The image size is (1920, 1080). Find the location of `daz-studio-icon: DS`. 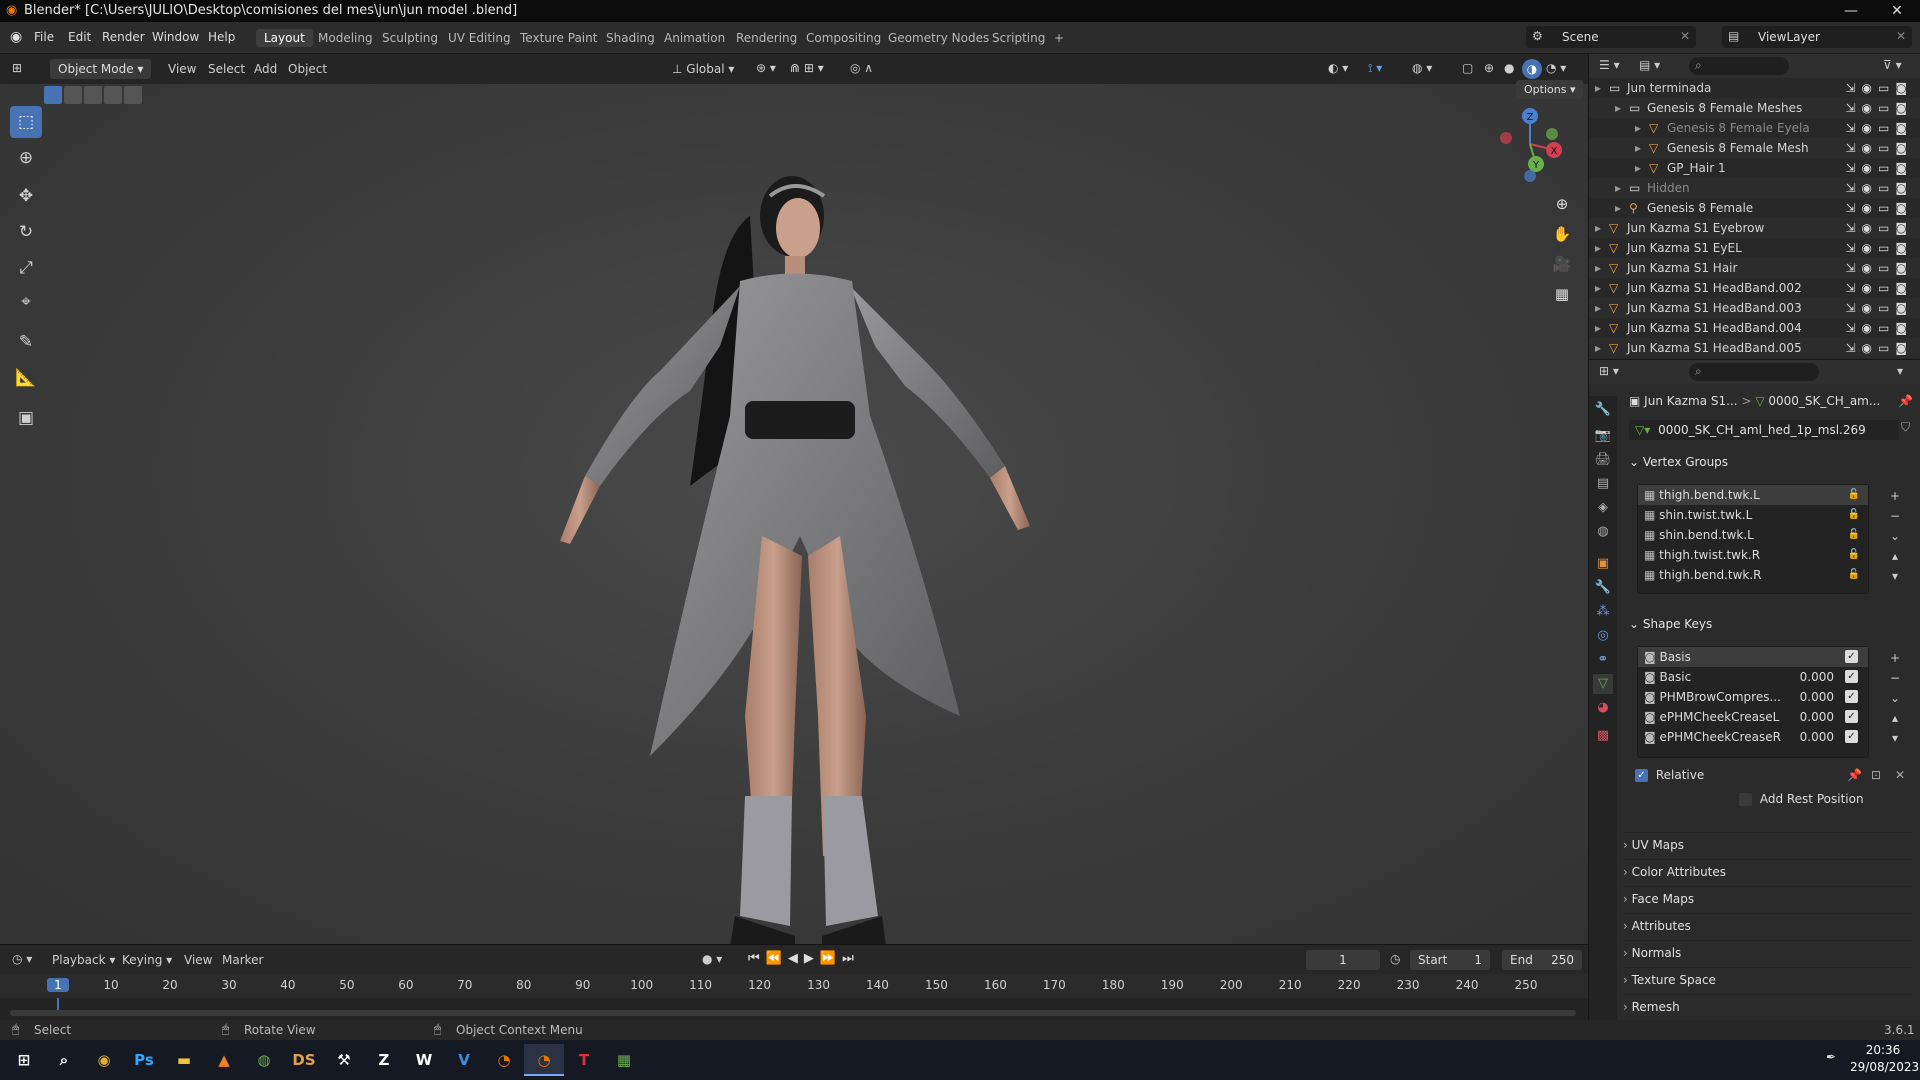

daz-studio-icon: DS is located at coordinates (304, 1060).